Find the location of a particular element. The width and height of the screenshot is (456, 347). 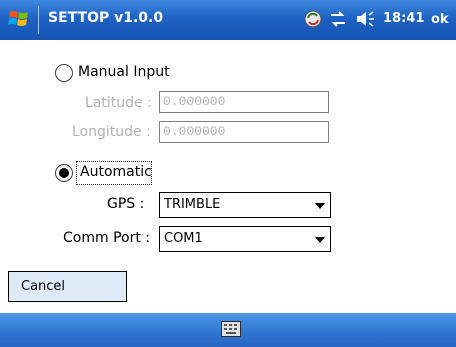

bottom-bar is located at coordinates (228, 330).